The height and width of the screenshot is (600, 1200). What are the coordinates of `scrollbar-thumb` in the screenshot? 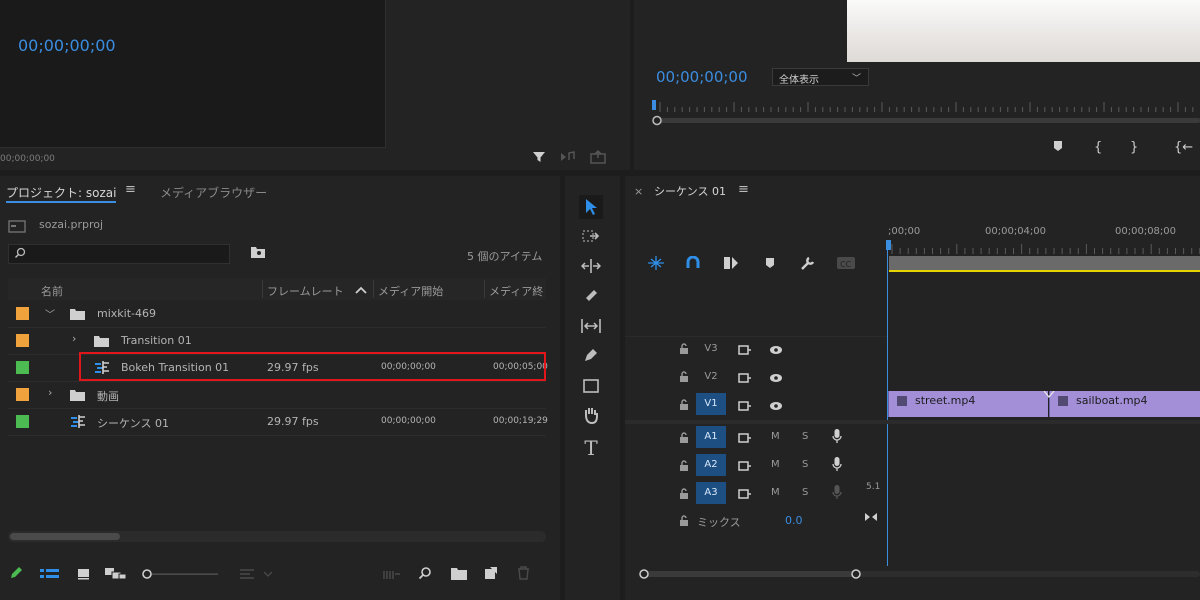 It's located at (65, 536).